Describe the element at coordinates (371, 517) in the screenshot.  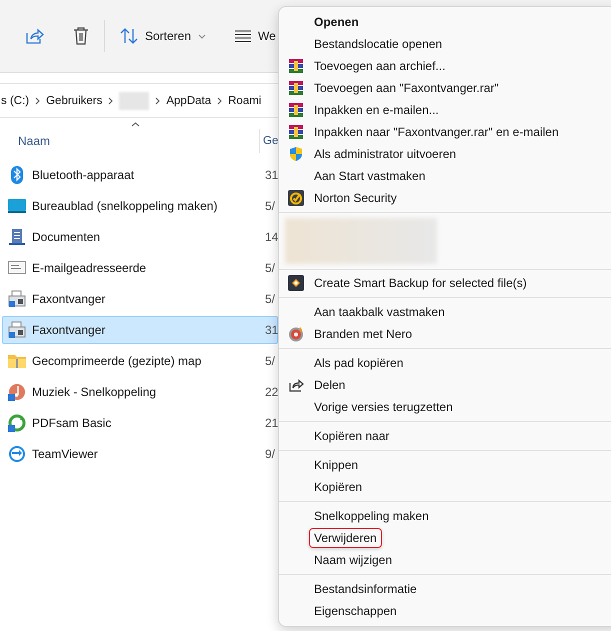
I see `menu-label: Snelkoppeling maken` at that location.